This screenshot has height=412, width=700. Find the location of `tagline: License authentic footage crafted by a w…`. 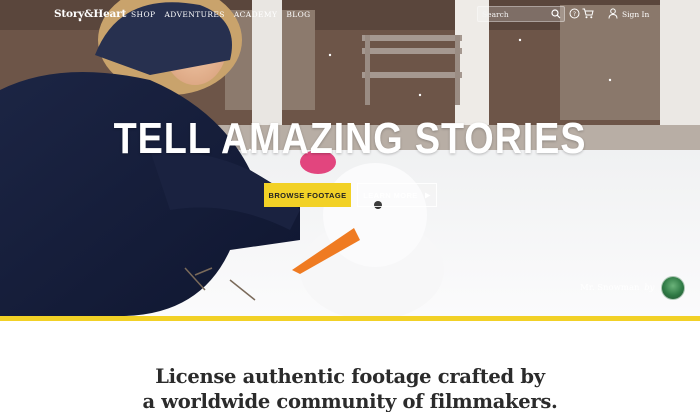

tagline: License authentic footage crafted by a w… is located at coordinates (350, 388).